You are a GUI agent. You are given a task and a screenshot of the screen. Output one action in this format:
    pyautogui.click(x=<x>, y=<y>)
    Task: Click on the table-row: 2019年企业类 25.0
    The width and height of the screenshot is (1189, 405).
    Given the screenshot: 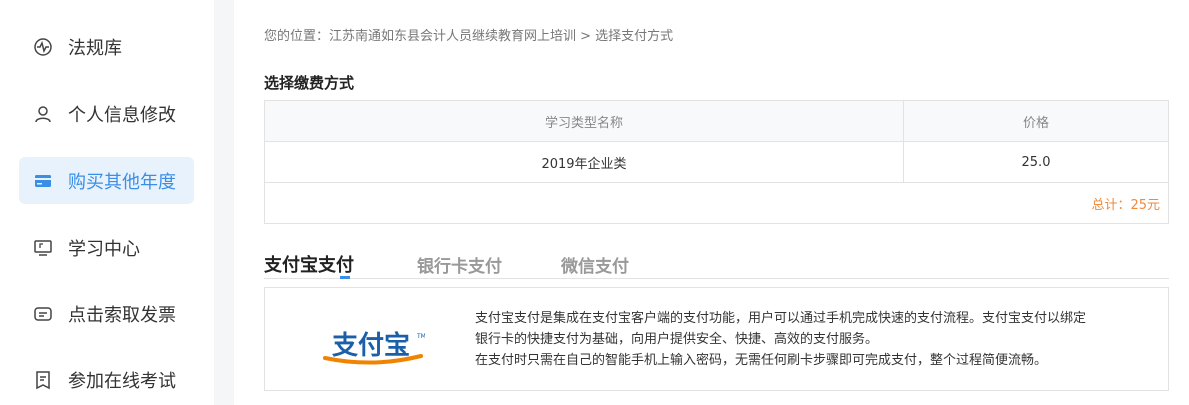 What is the action you would take?
    pyautogui.click(x=716, y=162)
    